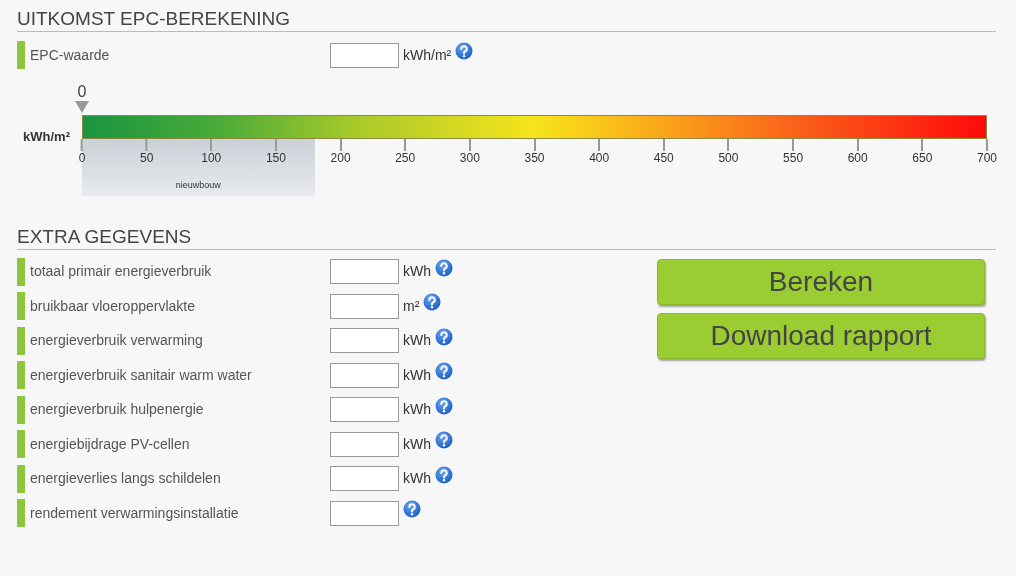 The image size is (1016, 576). I want to click on tick-label: 150, so click(275, 157).